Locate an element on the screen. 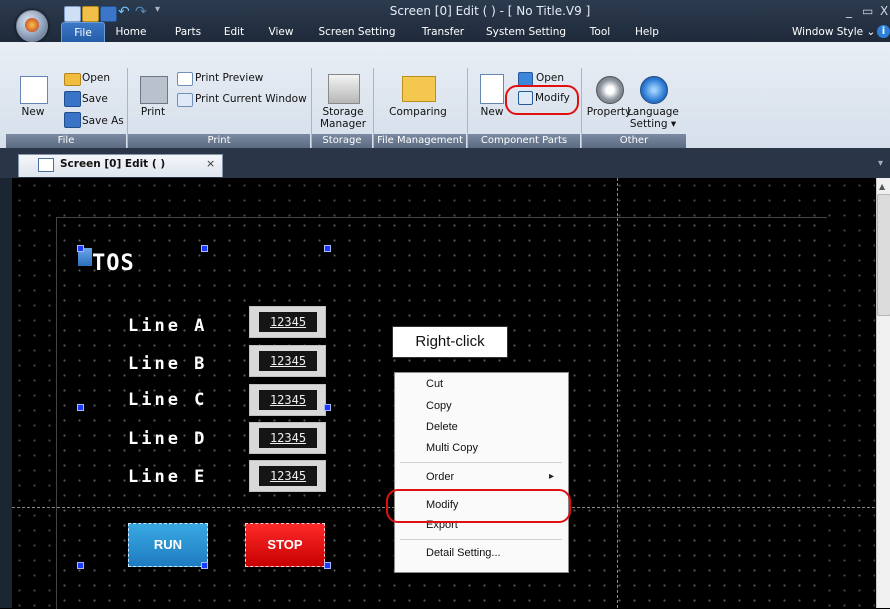  line-label-b: Line B is located at coordinates (167, 364).